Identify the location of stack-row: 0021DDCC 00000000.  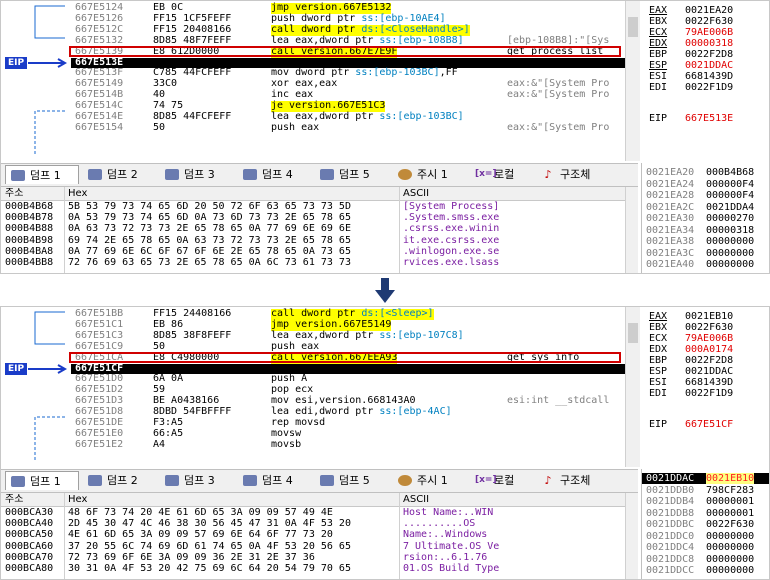
(705, 570).